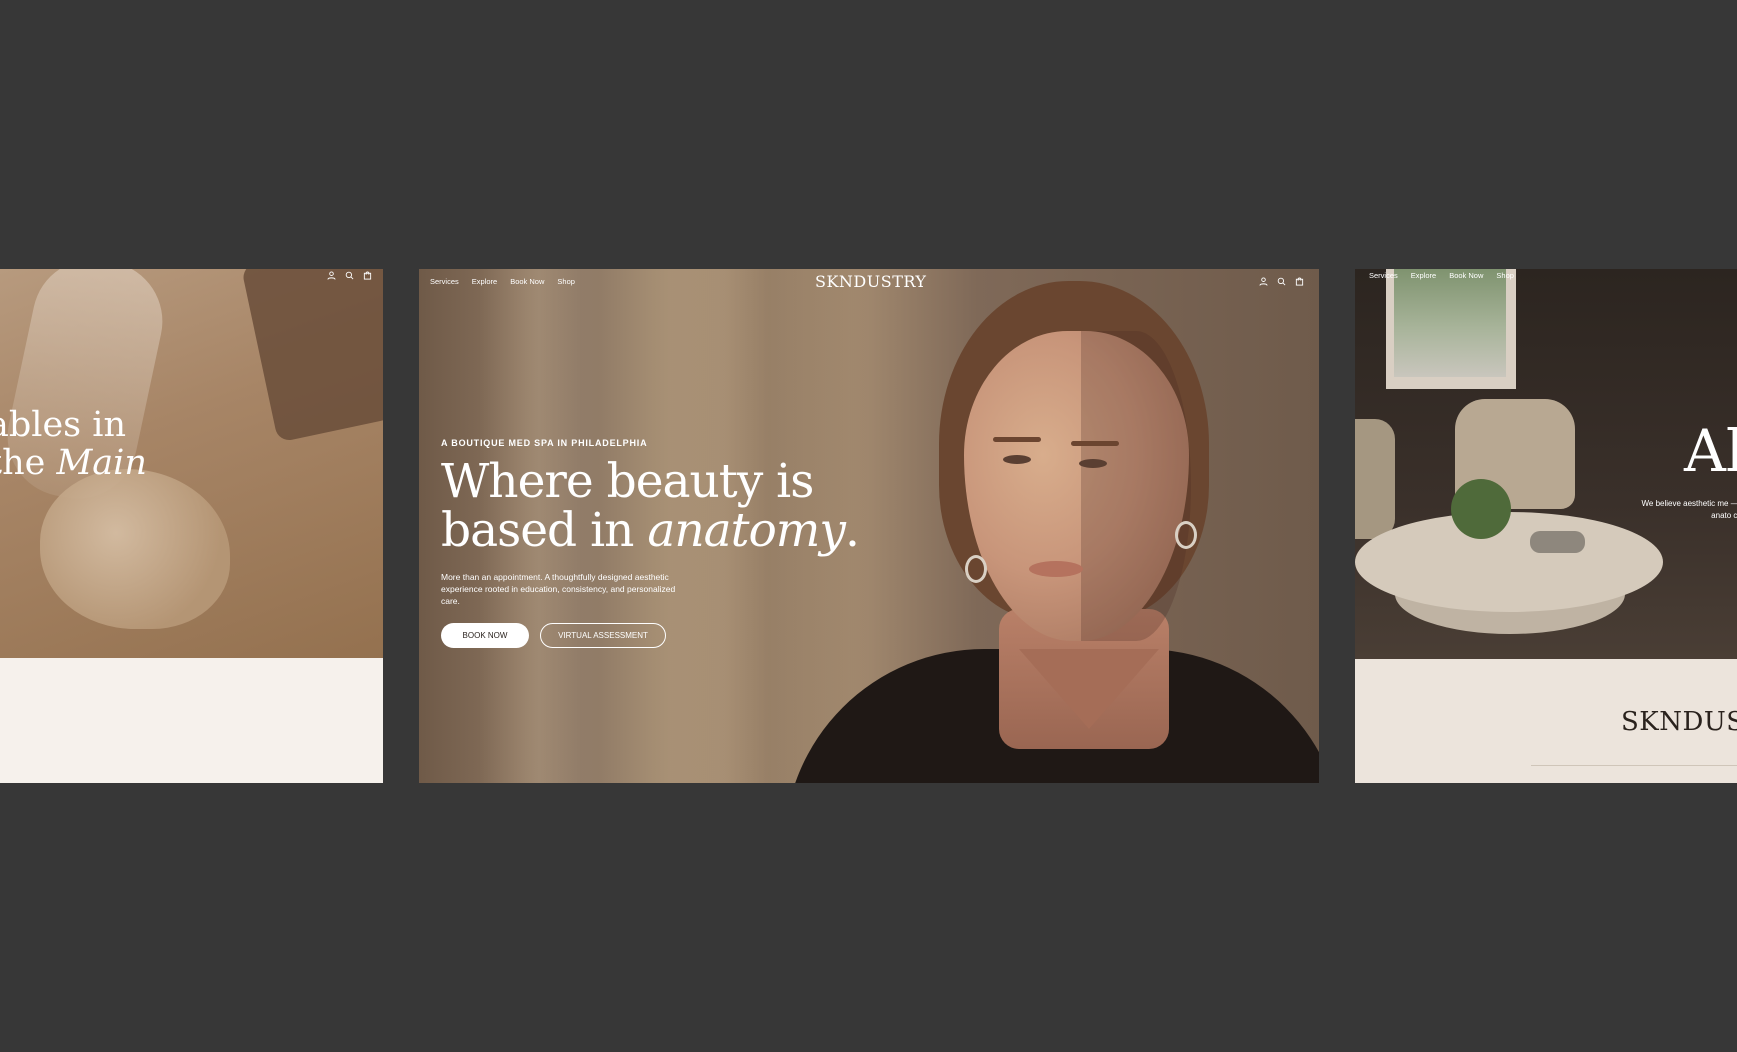 This screenshot has width=1737, height=1052. I want to click on window-view, so click(1450, 323).